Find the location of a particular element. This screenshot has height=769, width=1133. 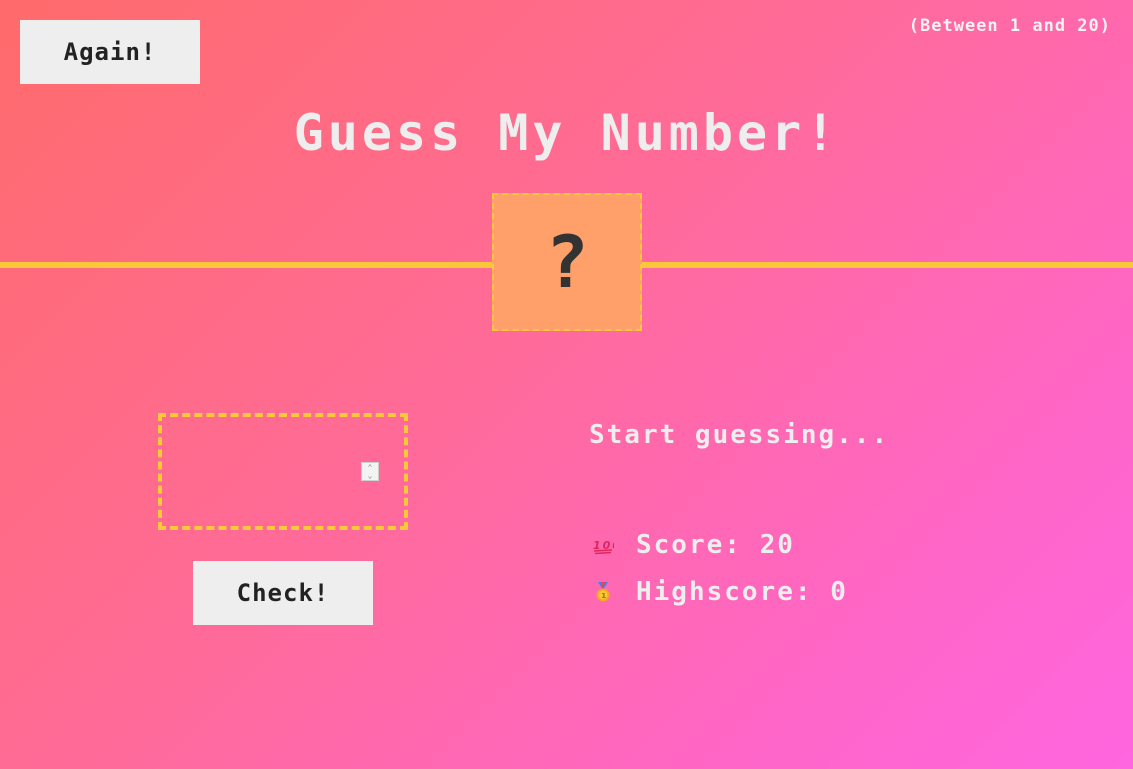

highscore-label: Highscore: is located at coordinates (724, 592).